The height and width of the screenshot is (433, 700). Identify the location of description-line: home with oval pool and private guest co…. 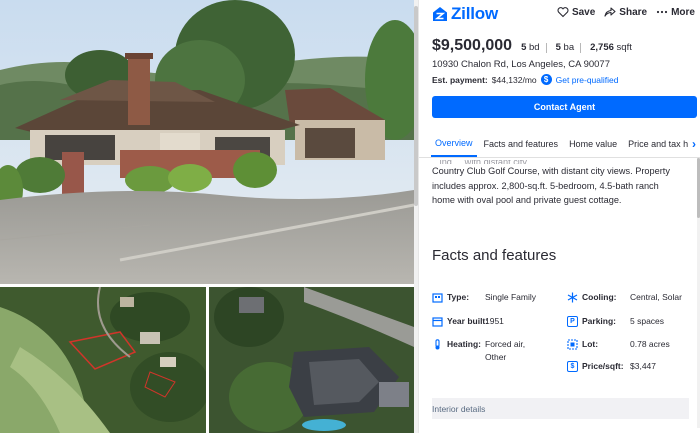
(527, 200).